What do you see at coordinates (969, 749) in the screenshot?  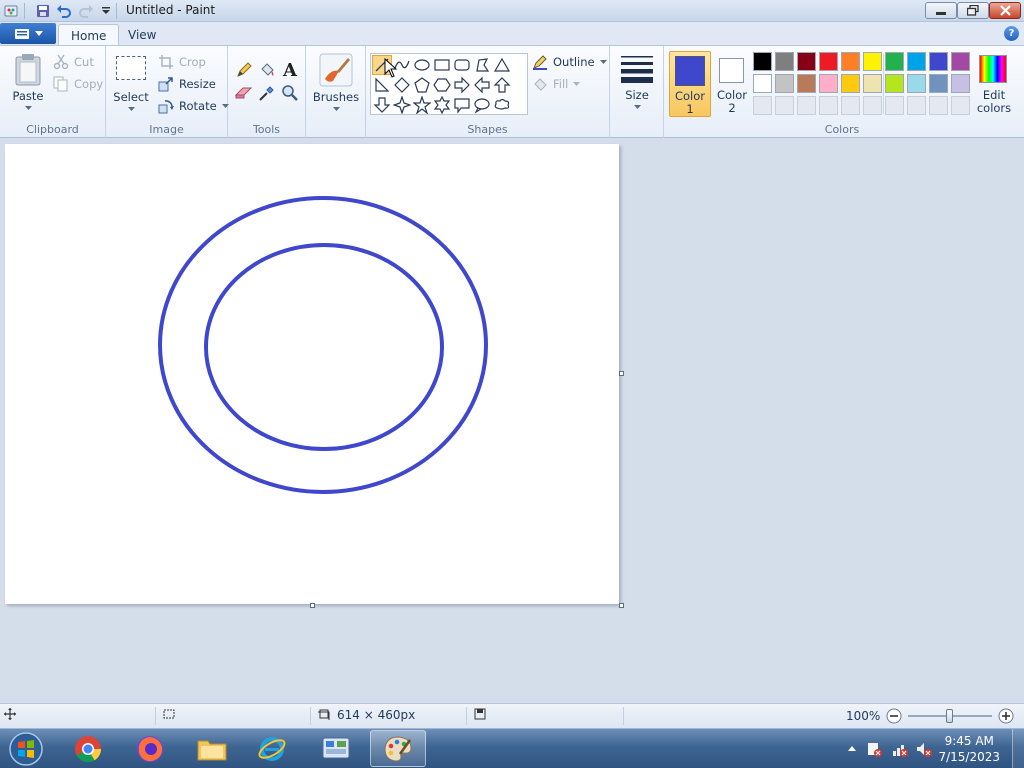 I see `taskbar-clock: 9:45 AM 7/15/2023` at bounding box center [969, 749].